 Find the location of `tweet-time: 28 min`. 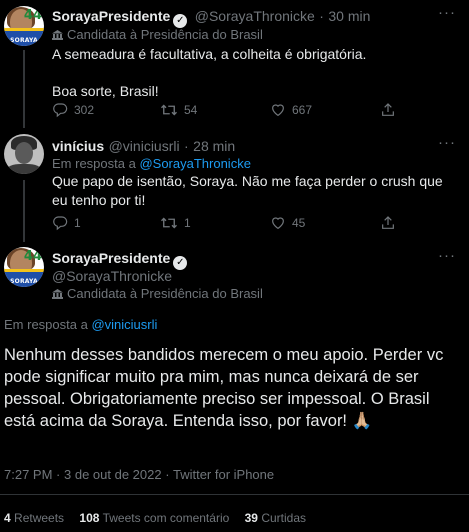

tweet-time: 28 min is located at coordinates (214, 146).